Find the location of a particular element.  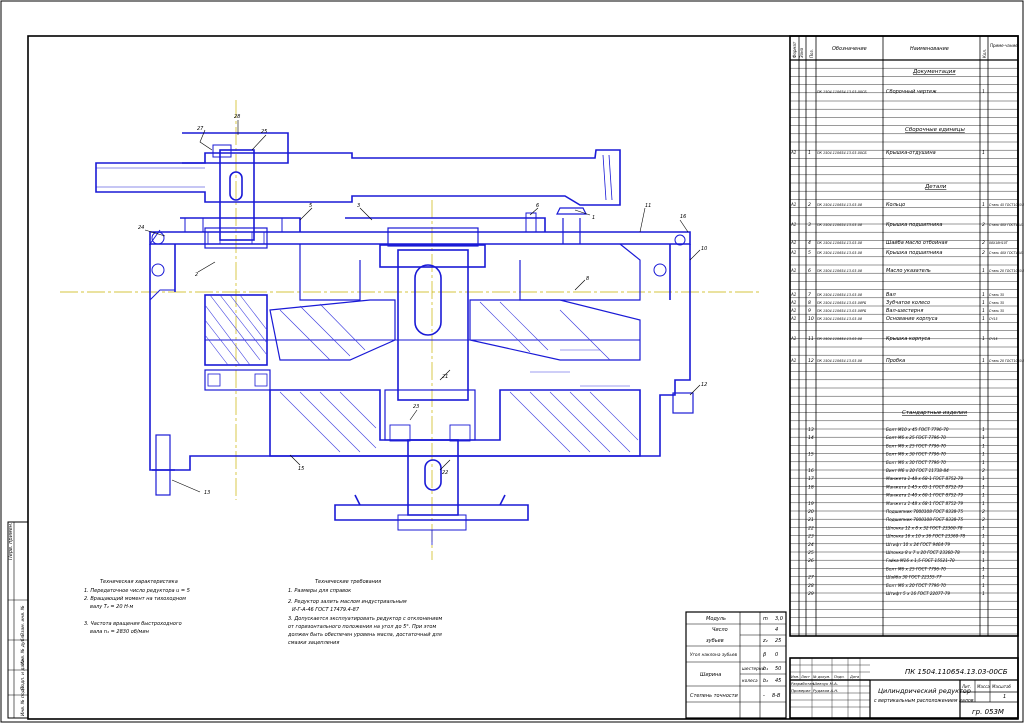

tech-req-line-3: И-Г-А-46 ГОСТ 17479.4-87 is located at coordinates (326, 610).